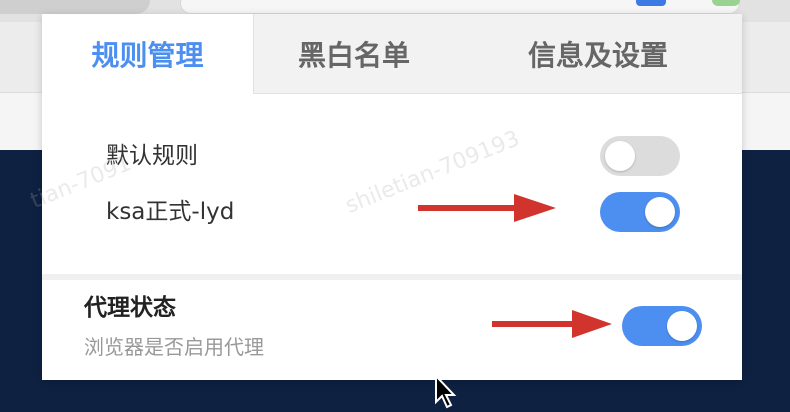  Describe the element at coordinates (148, 54) in the screenshot. I see `tab-rule-management: 规则管理` at that location.